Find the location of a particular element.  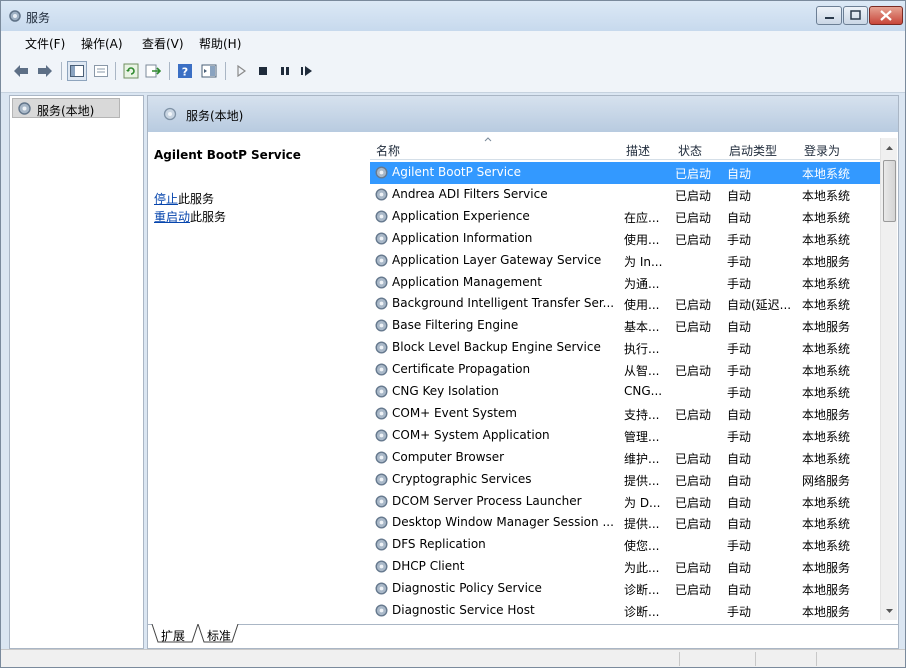

menu-help: 帮助(H) is located at coordinates (220, 43).